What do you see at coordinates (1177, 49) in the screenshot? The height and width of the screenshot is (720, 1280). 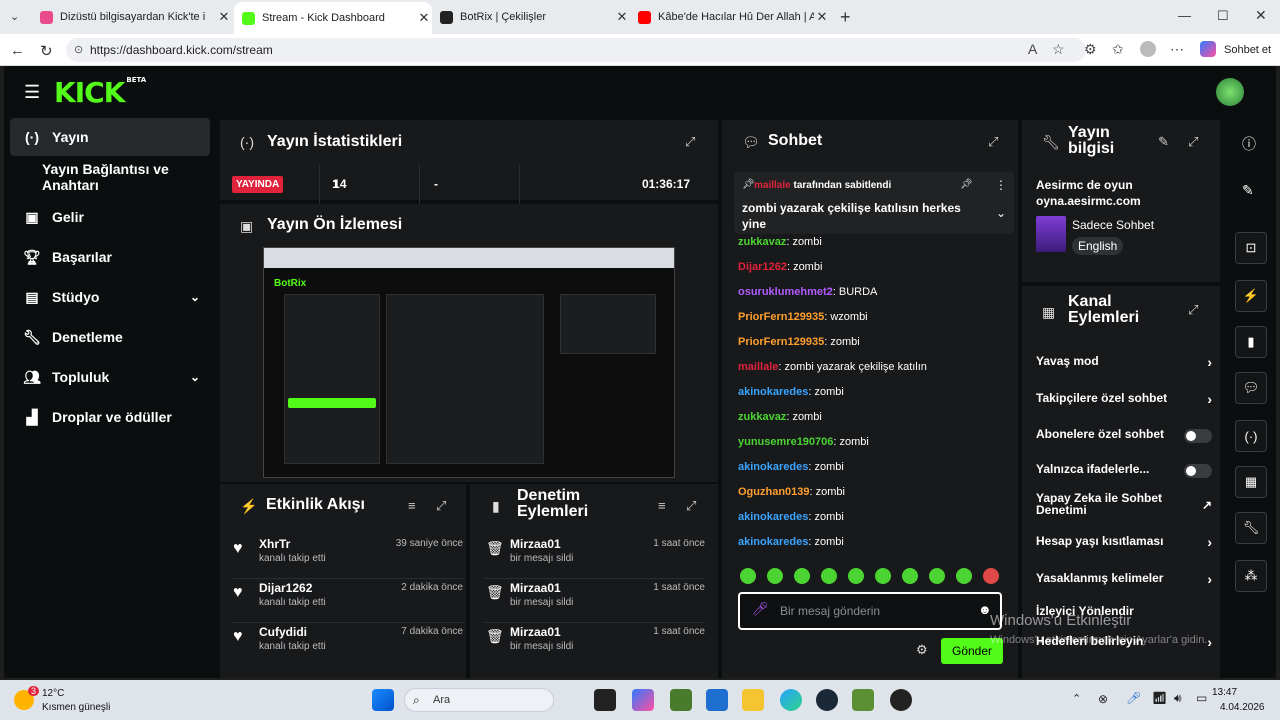 I see `more-icon: ⋯` at bounding box center [1177, 49].